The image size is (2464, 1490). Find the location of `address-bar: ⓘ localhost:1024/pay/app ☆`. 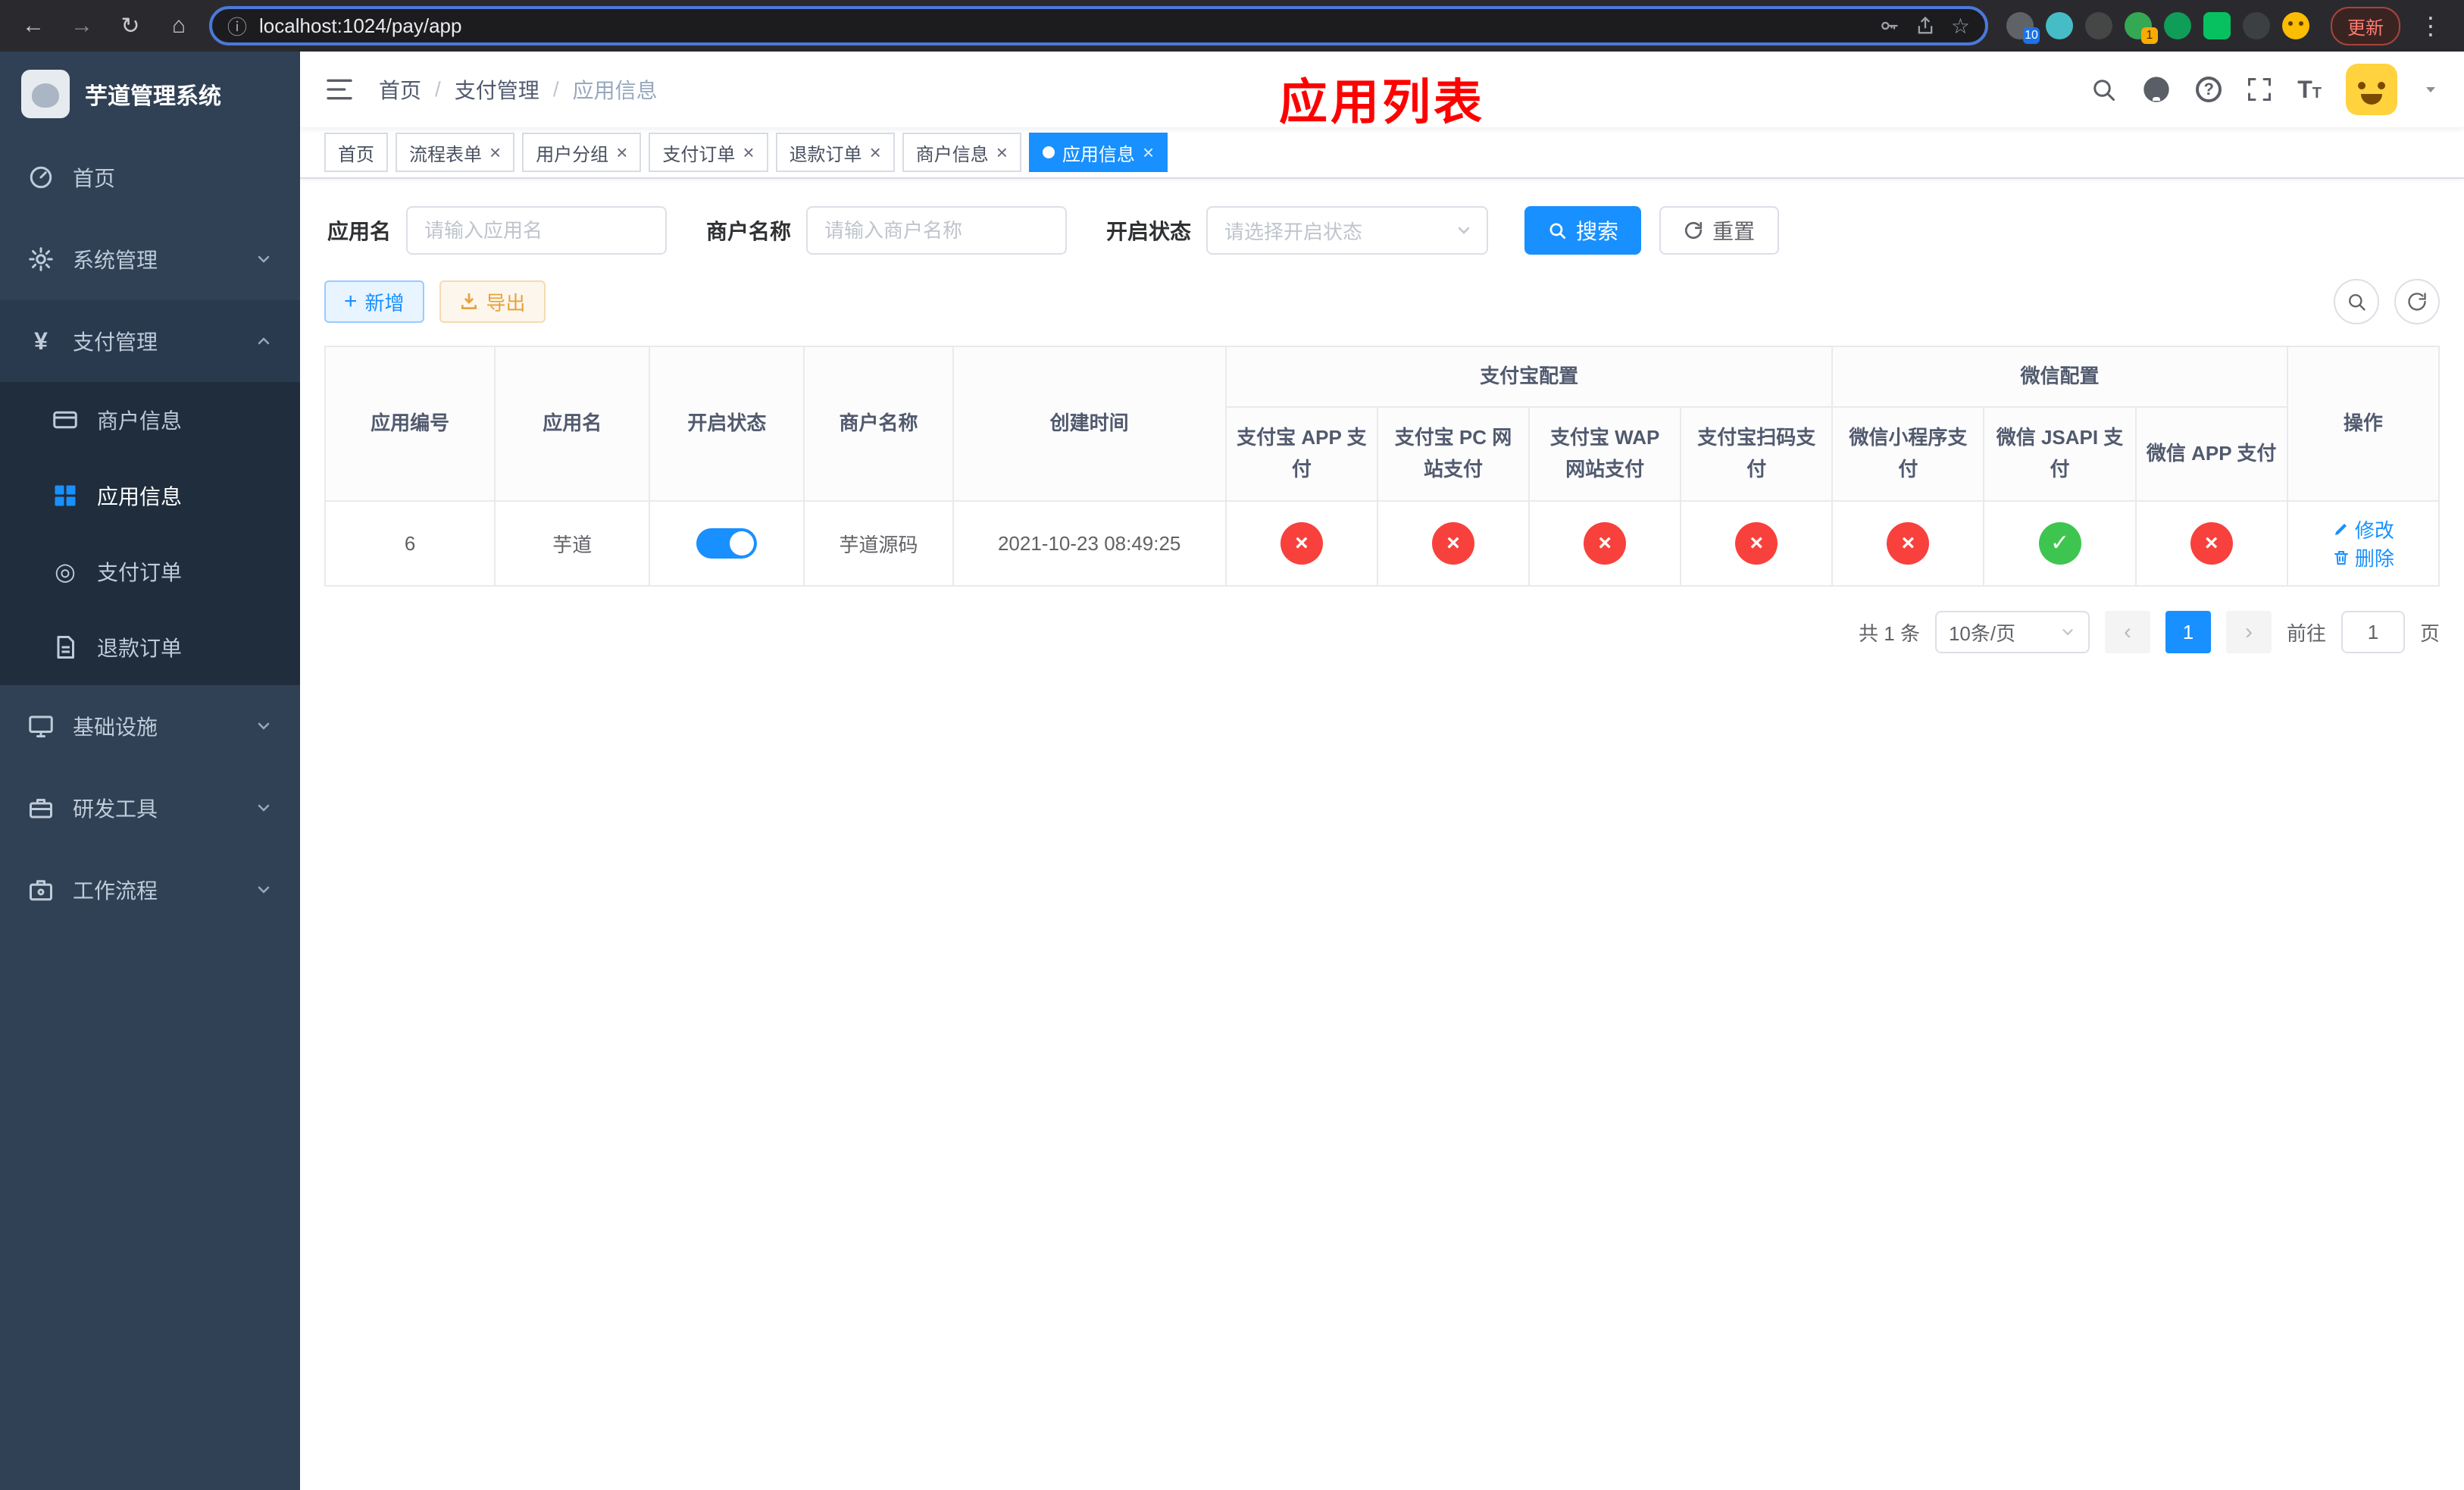

address-bar: ⓘ localhost:1024/pay/app ☆ is located at coordinates (1098, 26).